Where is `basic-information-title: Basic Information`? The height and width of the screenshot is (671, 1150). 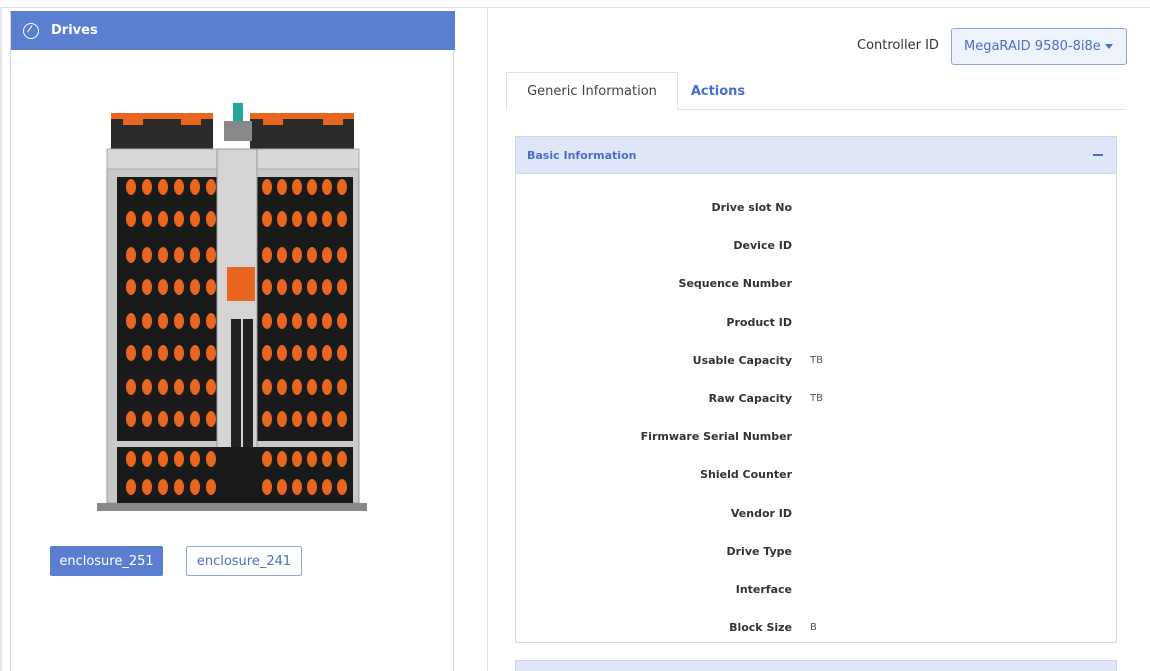 basic-information-title: Basic Information is located at coordinates (582, 155).